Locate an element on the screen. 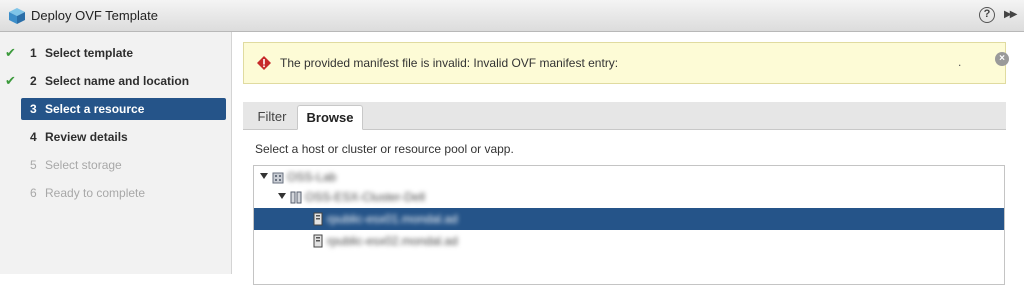 The height and width of the screenshot is (285, 1024). alert-trailing-text: . is located at coordinates (960, 62).